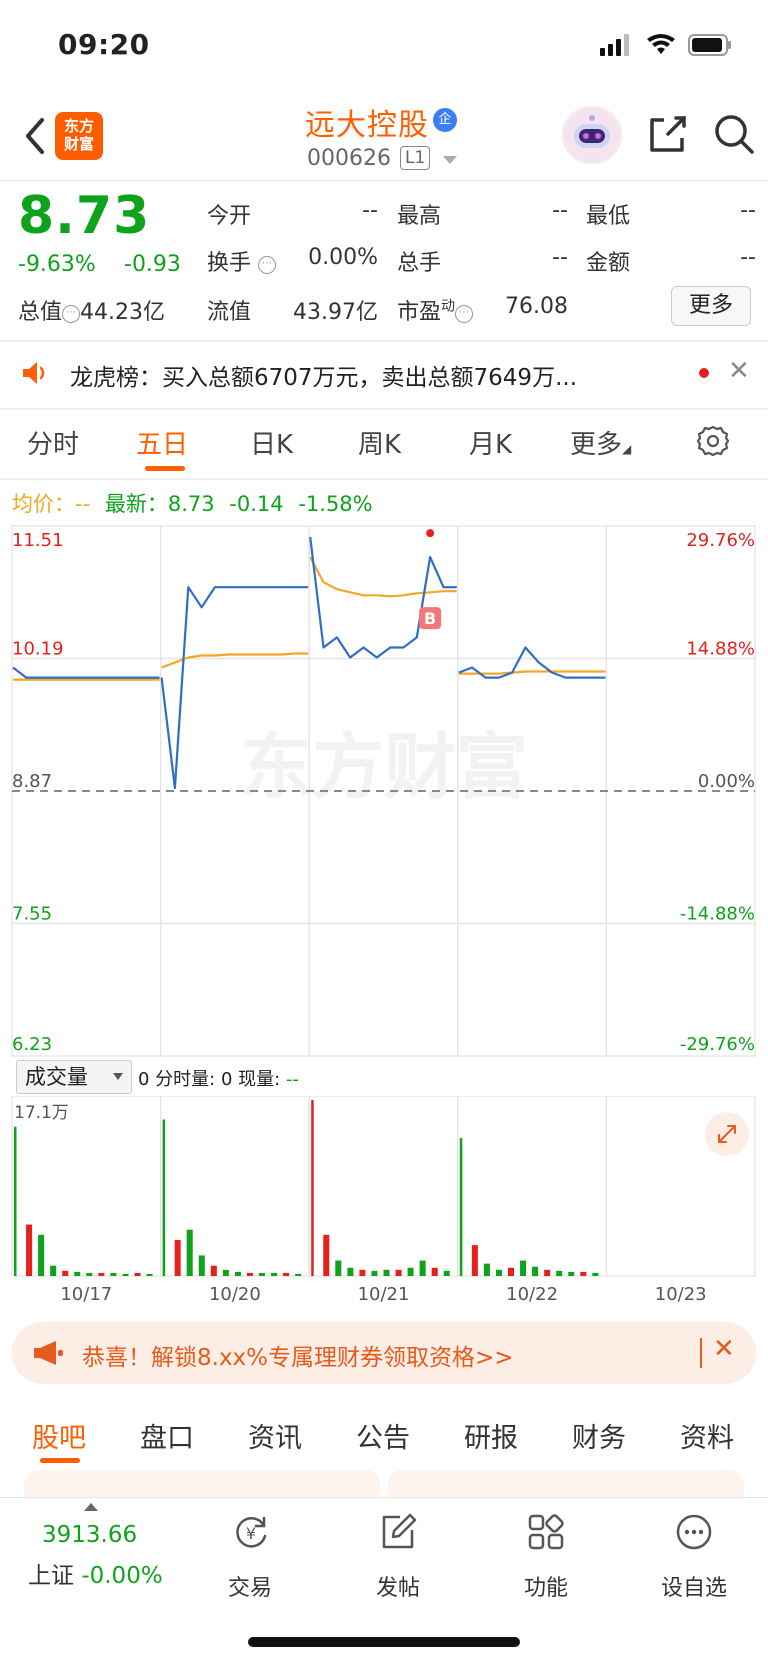 The height and width of the screenshot is (1663, 768). What do you see at coordinates (720, 649) in the screenshot?
I see `y-tick-right: 14.88%` at bounding box center [720, 649].